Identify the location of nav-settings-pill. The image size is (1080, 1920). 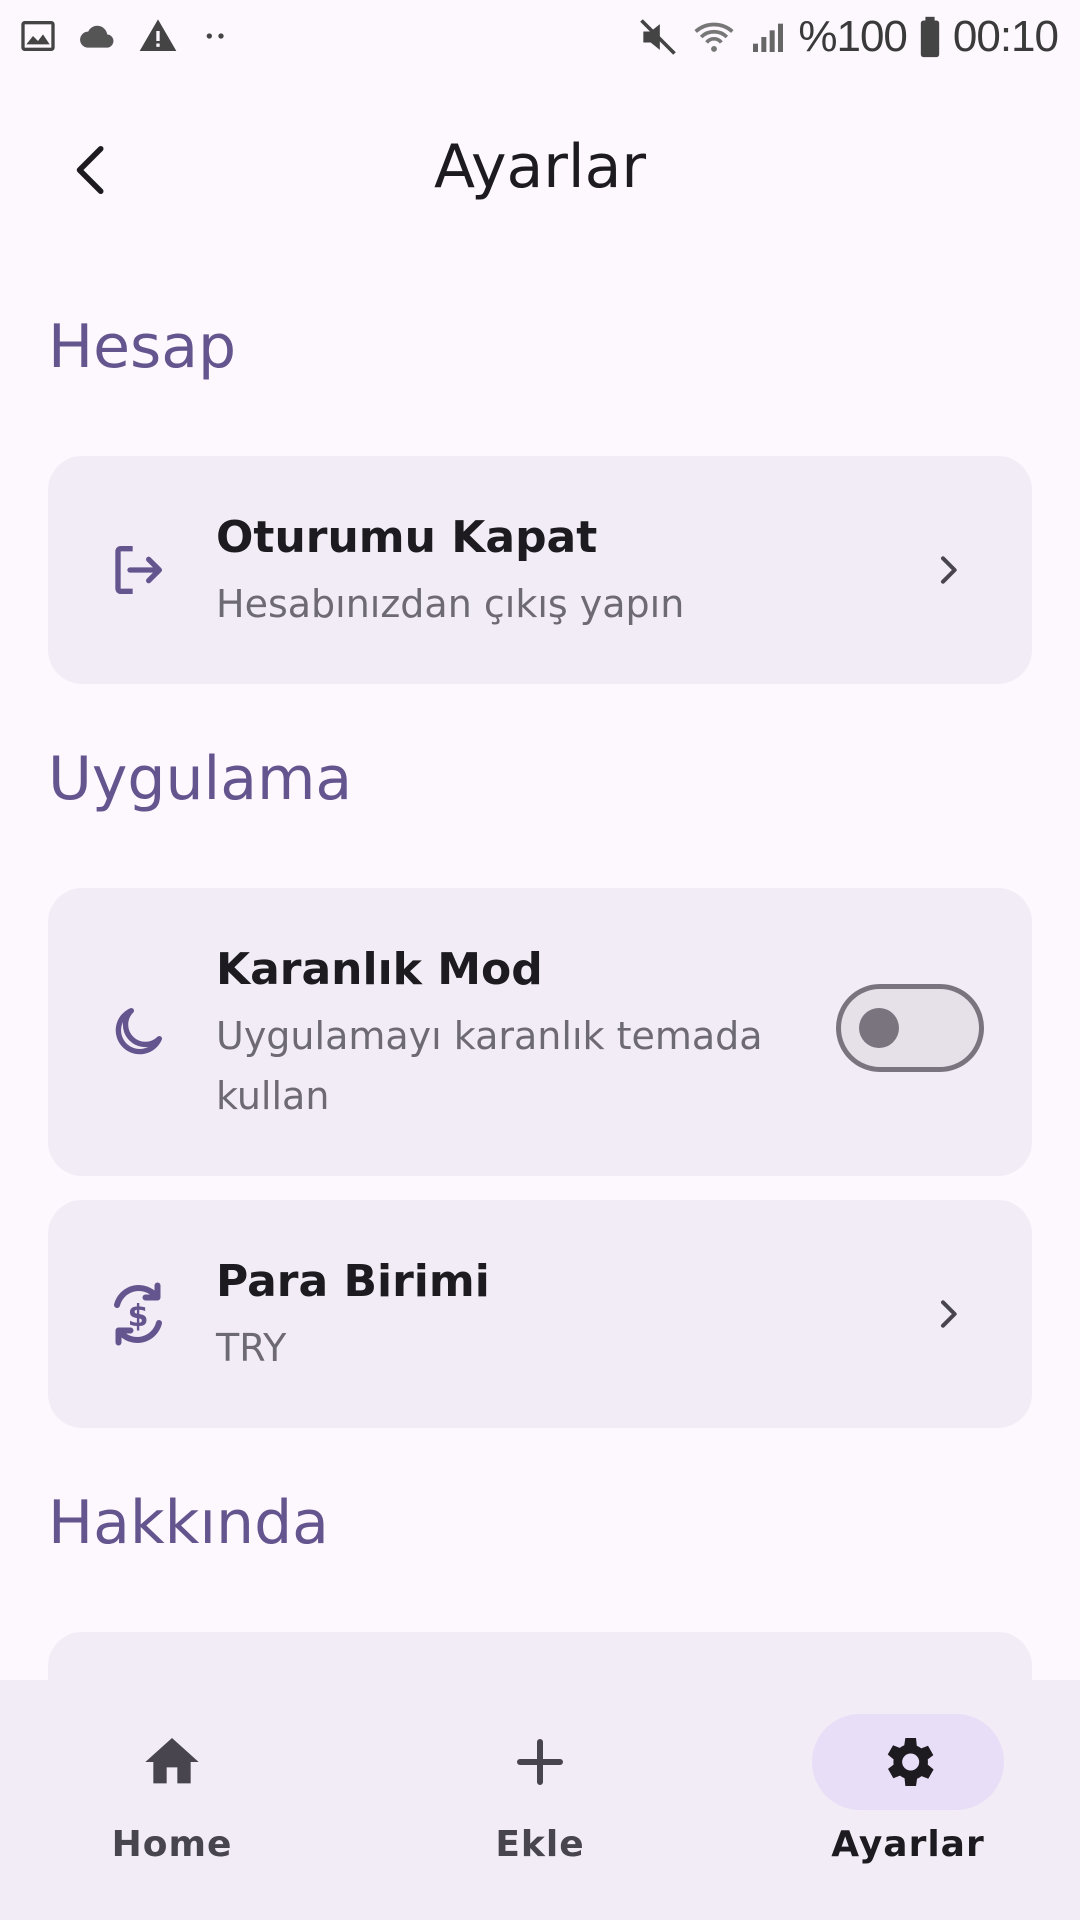
(908, 1762).